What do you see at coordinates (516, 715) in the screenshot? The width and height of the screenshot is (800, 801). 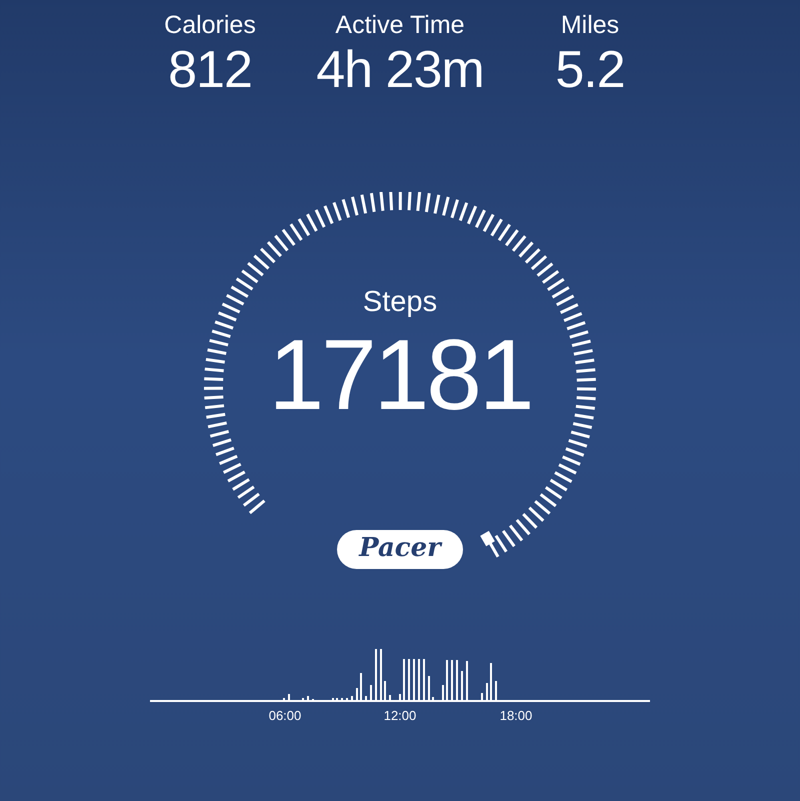 I see `time-label: 18:00` at bounding box center [516, 715].